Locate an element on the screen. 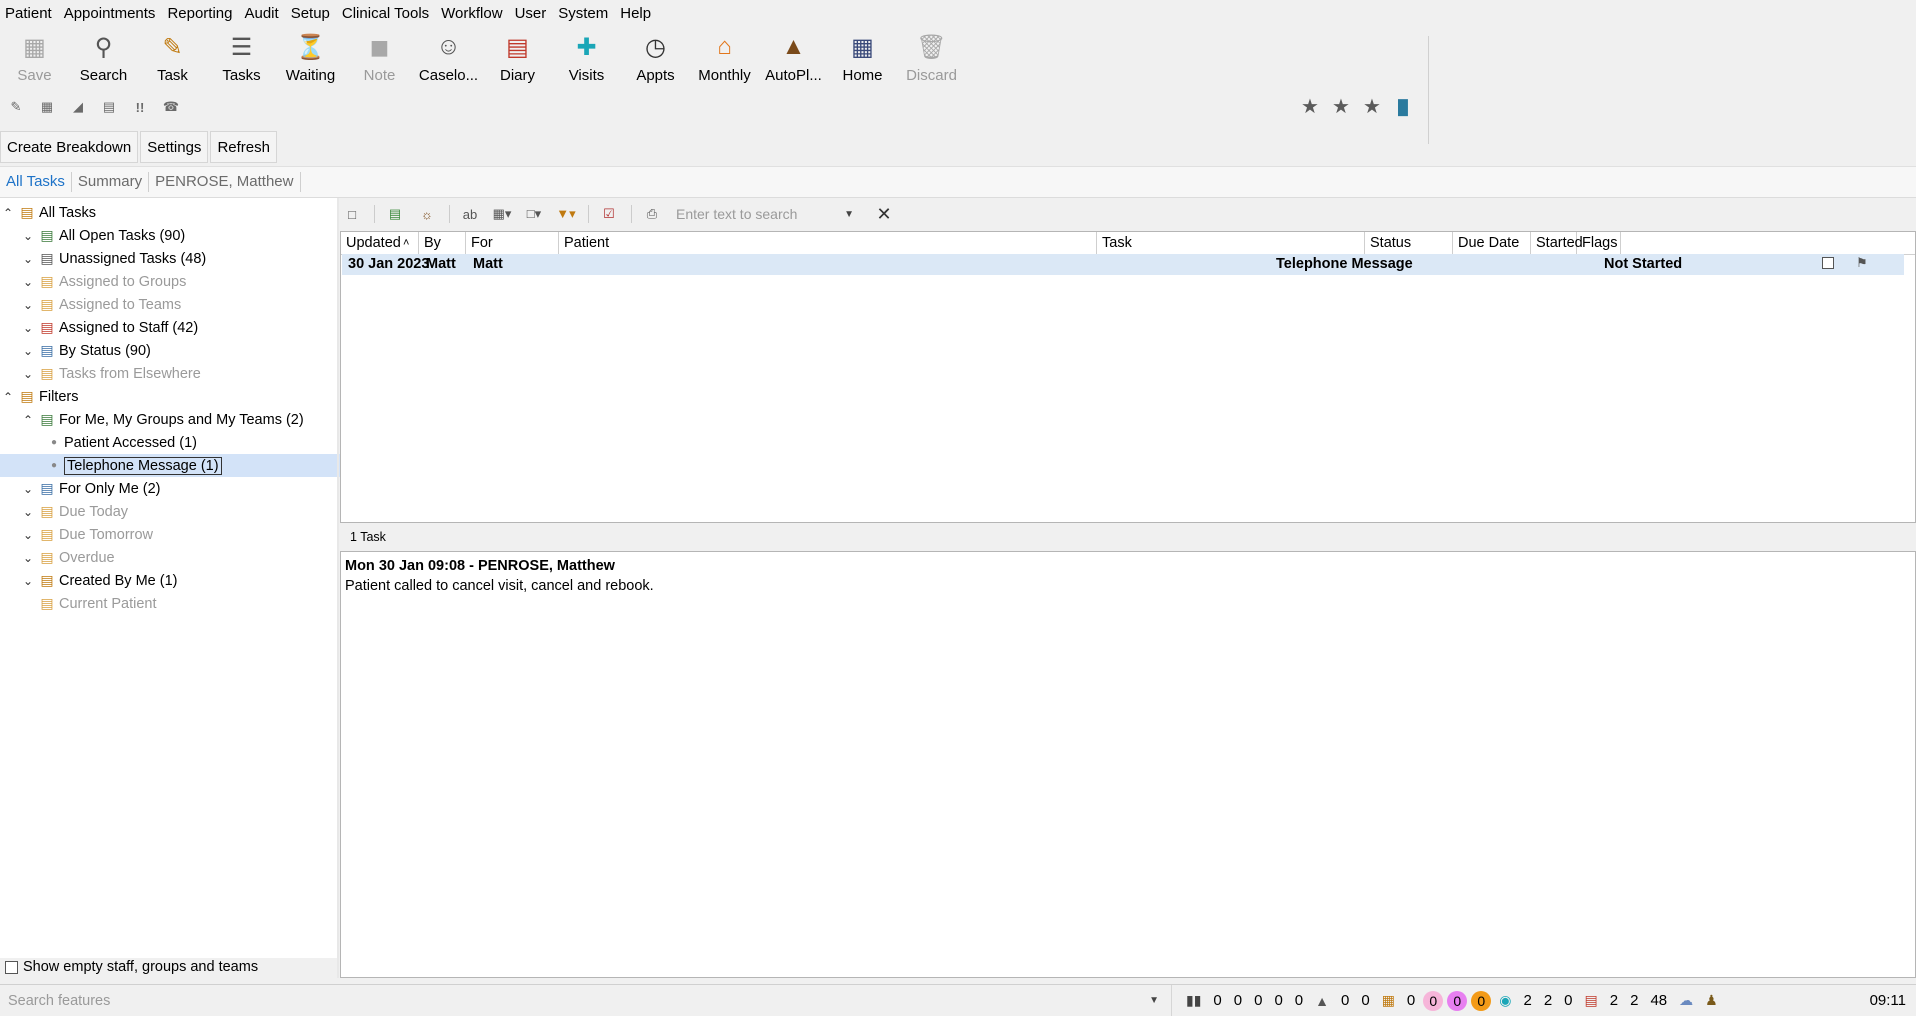 This screenshot has width=1916, height=1016. tree-item: ⌄ ▤ Assigned to Groups is located at coordinates (179, 281).